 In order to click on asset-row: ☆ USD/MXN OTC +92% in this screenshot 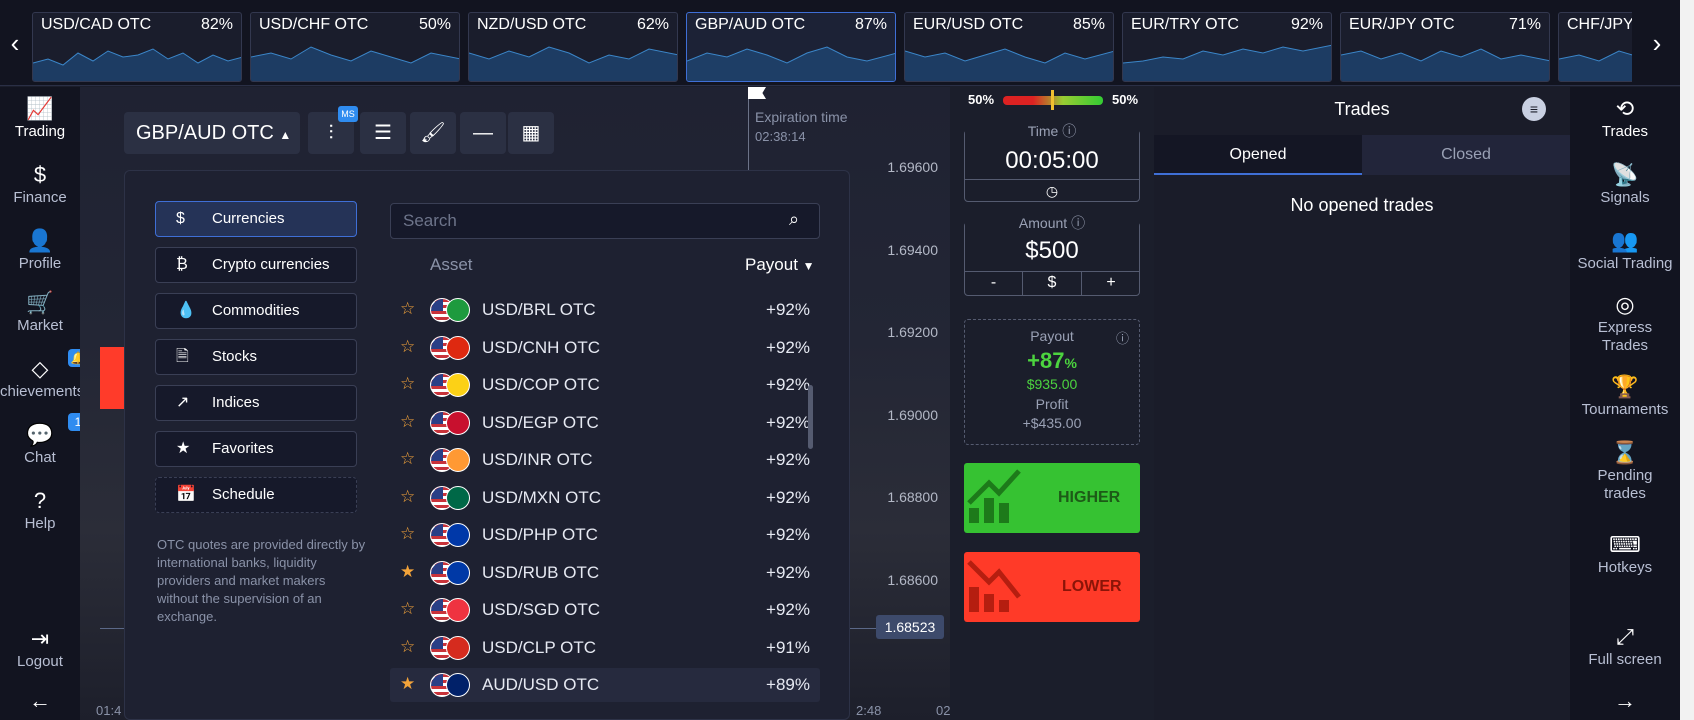, I will do `click(605, 498)`.